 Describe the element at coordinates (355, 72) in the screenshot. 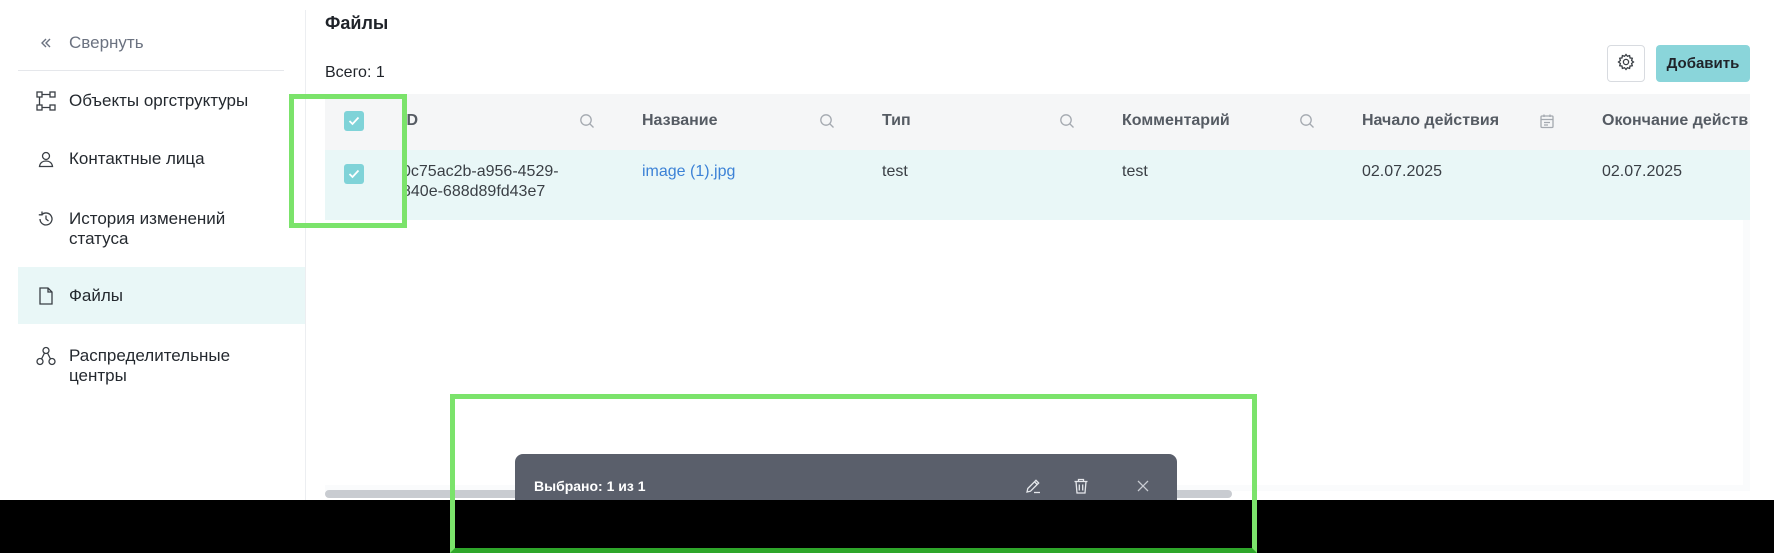

I see `total-count: Всего: 1` at that location.